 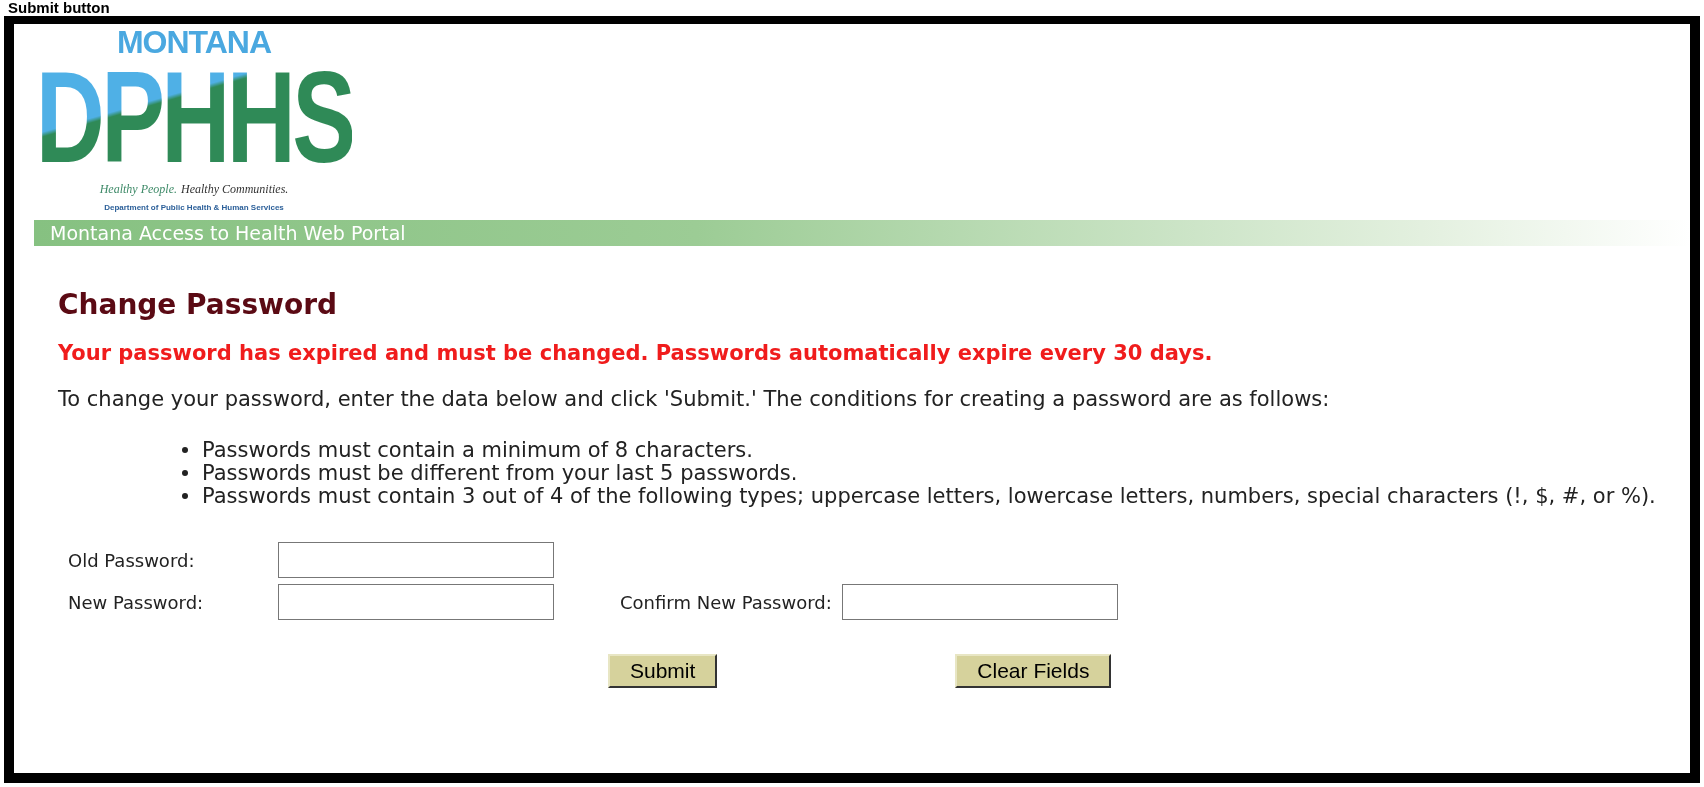 What do you see at coordinates (227, 233) in the screenshot?
I see `banner-title: Montana Access to Health Web Portal` at bounding box center [227, 233].